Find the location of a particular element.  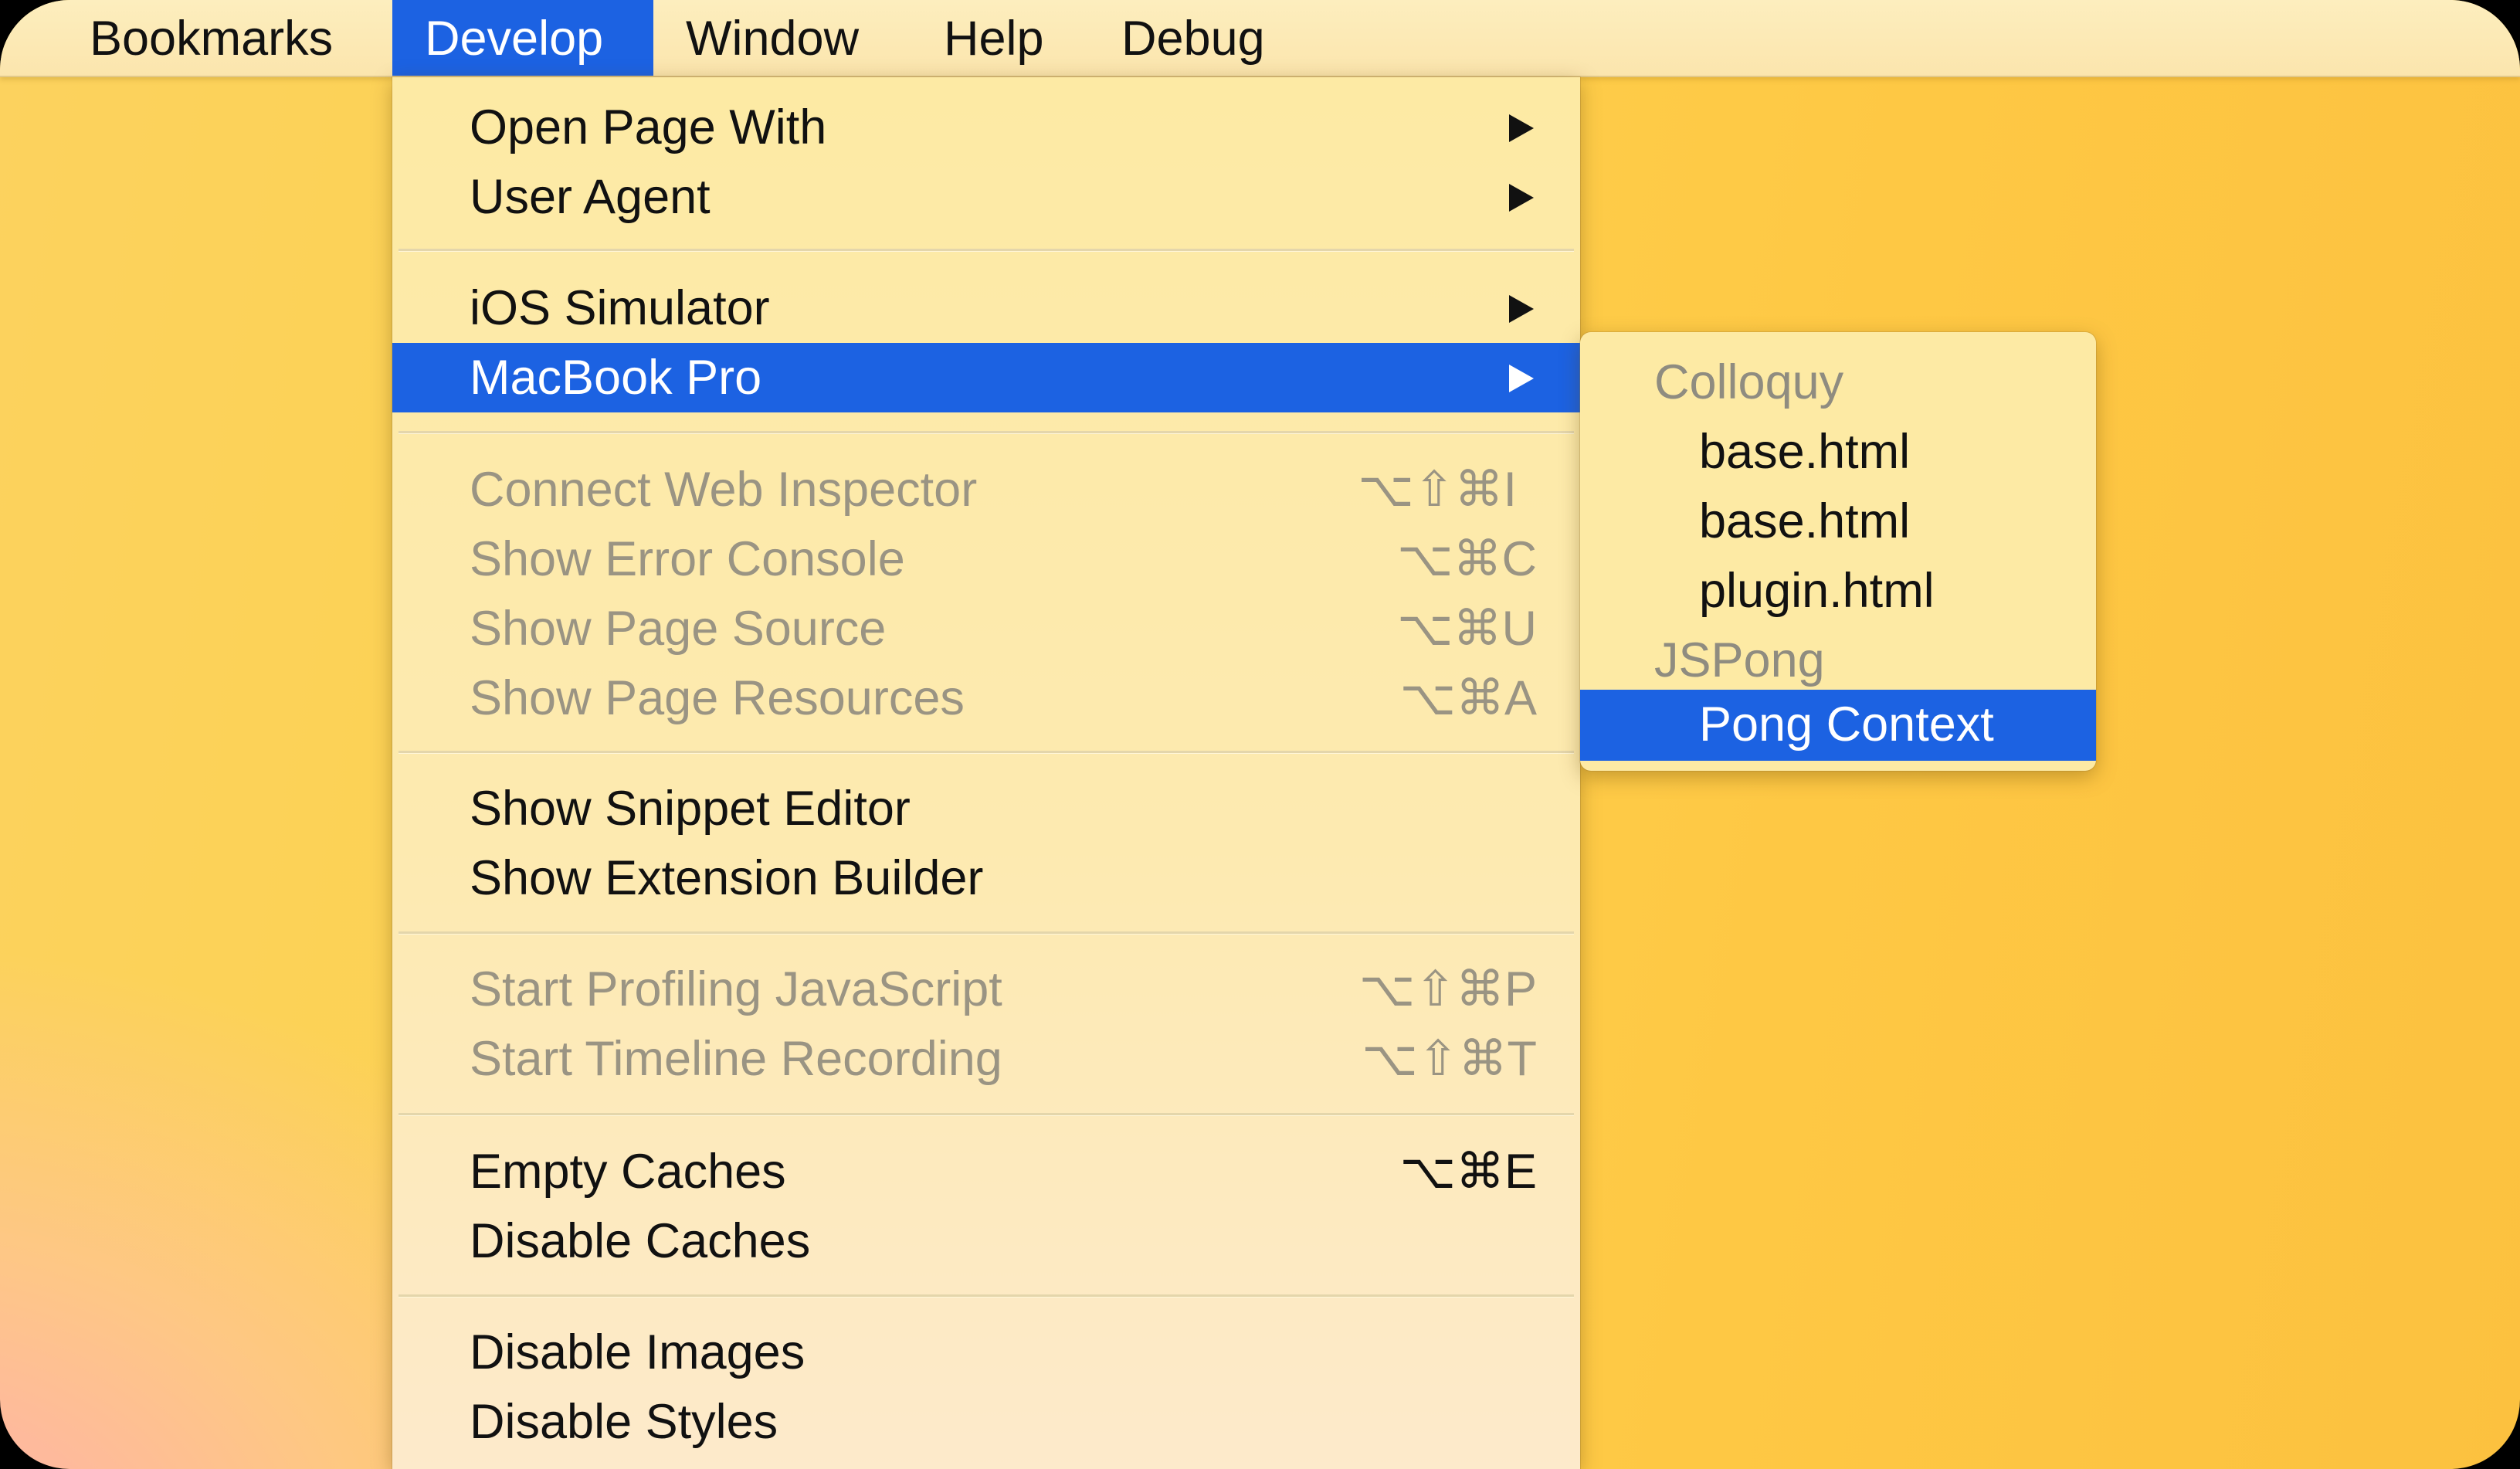

menu-item-label: User Agent is located at coordinates (590, 197).